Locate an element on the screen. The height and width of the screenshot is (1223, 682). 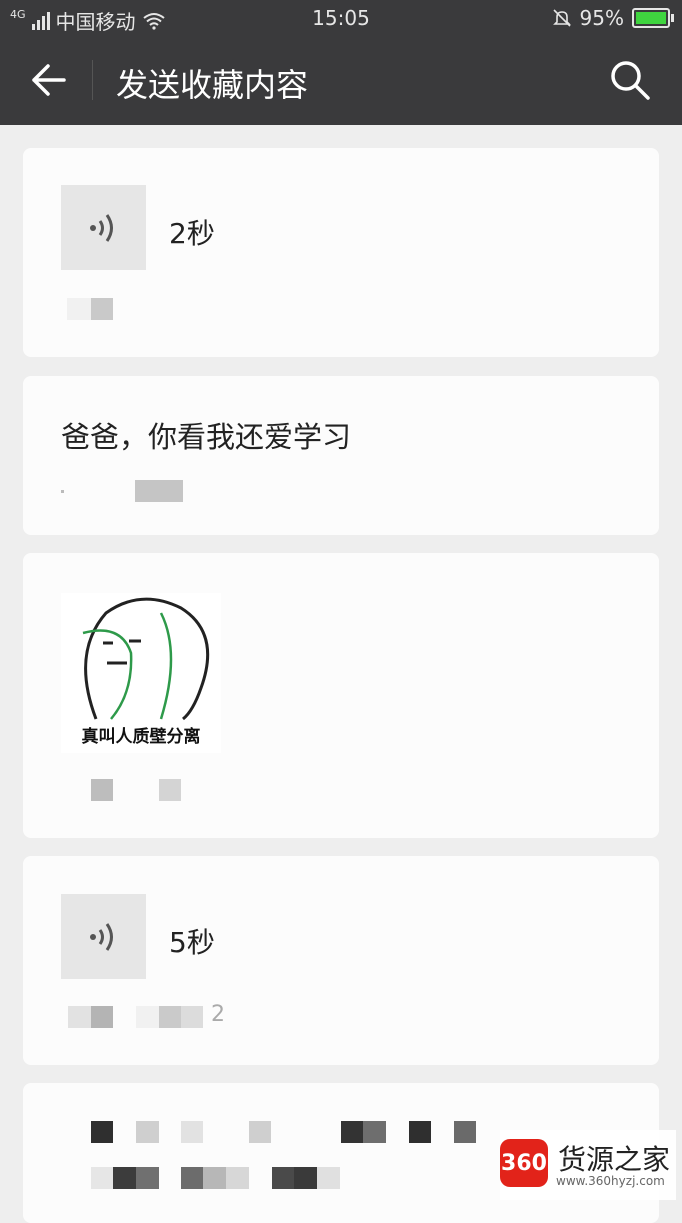
battery-percent: 95% is located at coordinates (601, 18).